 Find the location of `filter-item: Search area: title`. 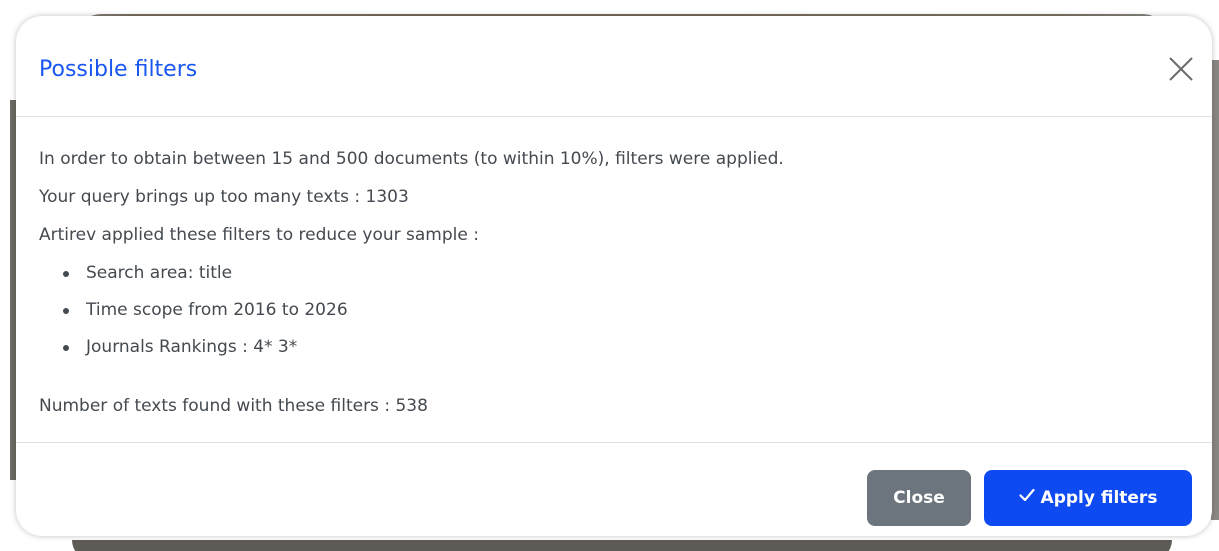

filter-item: Search area: title is located at coordinates (614, 276).